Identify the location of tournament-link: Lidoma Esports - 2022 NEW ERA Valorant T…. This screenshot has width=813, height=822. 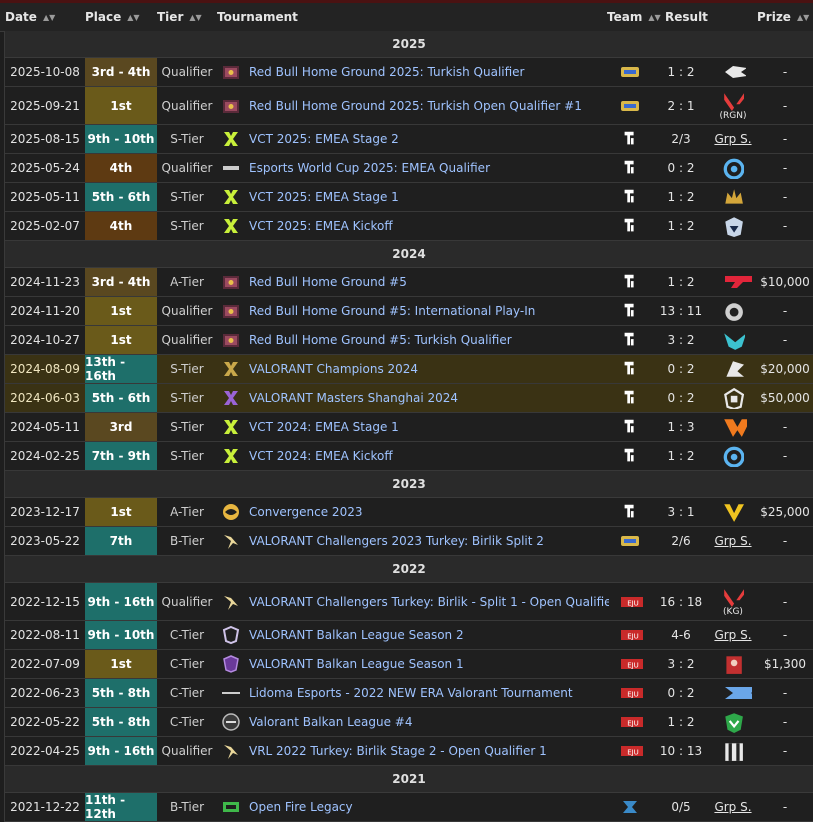
(429, 693).